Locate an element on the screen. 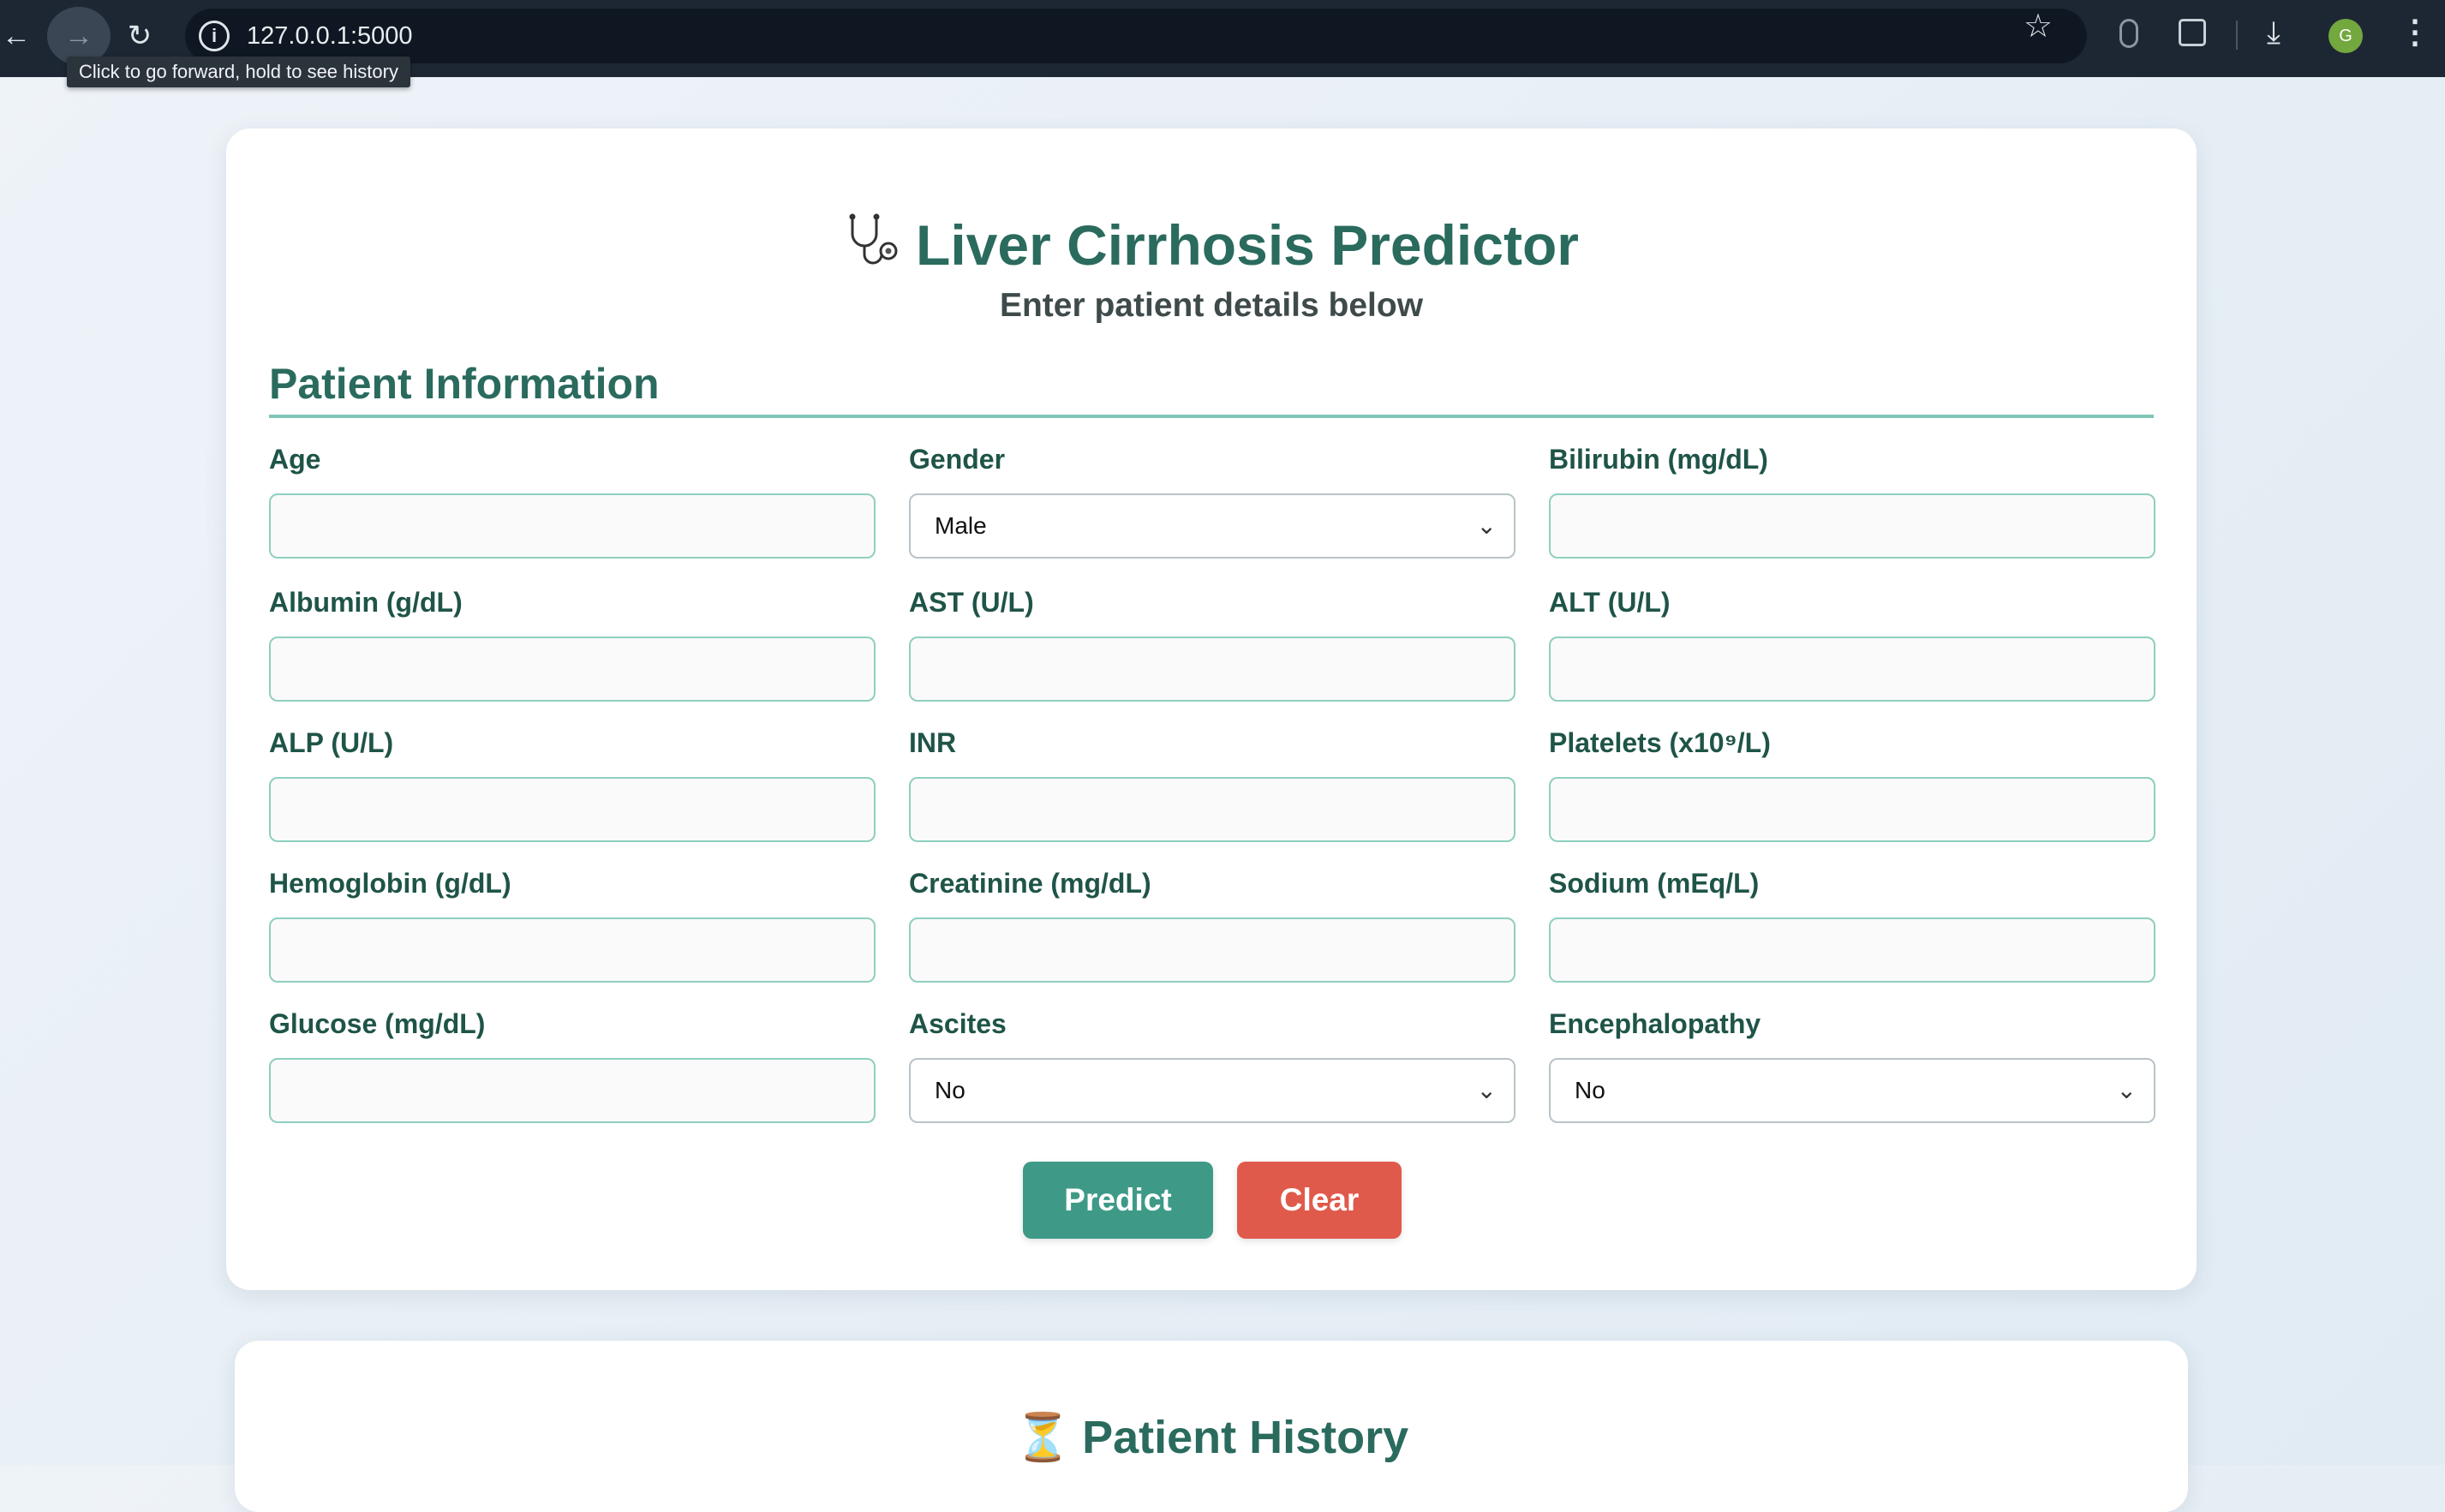  page-title-text: Liver Cirrhosis Predictor is located at coordinates (1248, 245).